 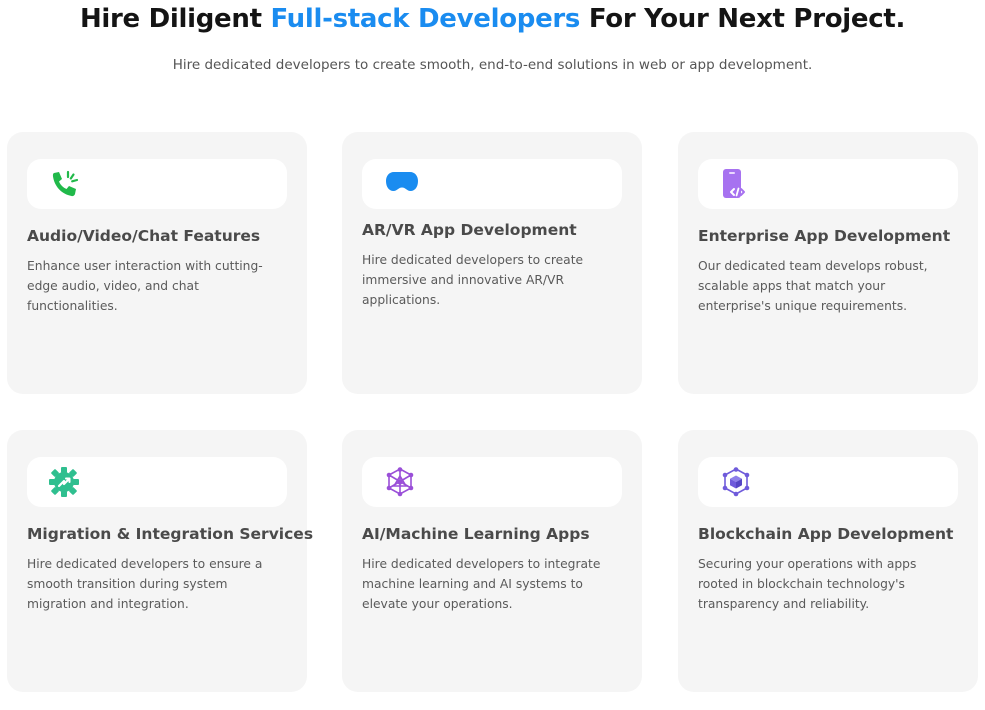 I want to click on title-prefix: Hire Diligent, so click(x=175, y=19).